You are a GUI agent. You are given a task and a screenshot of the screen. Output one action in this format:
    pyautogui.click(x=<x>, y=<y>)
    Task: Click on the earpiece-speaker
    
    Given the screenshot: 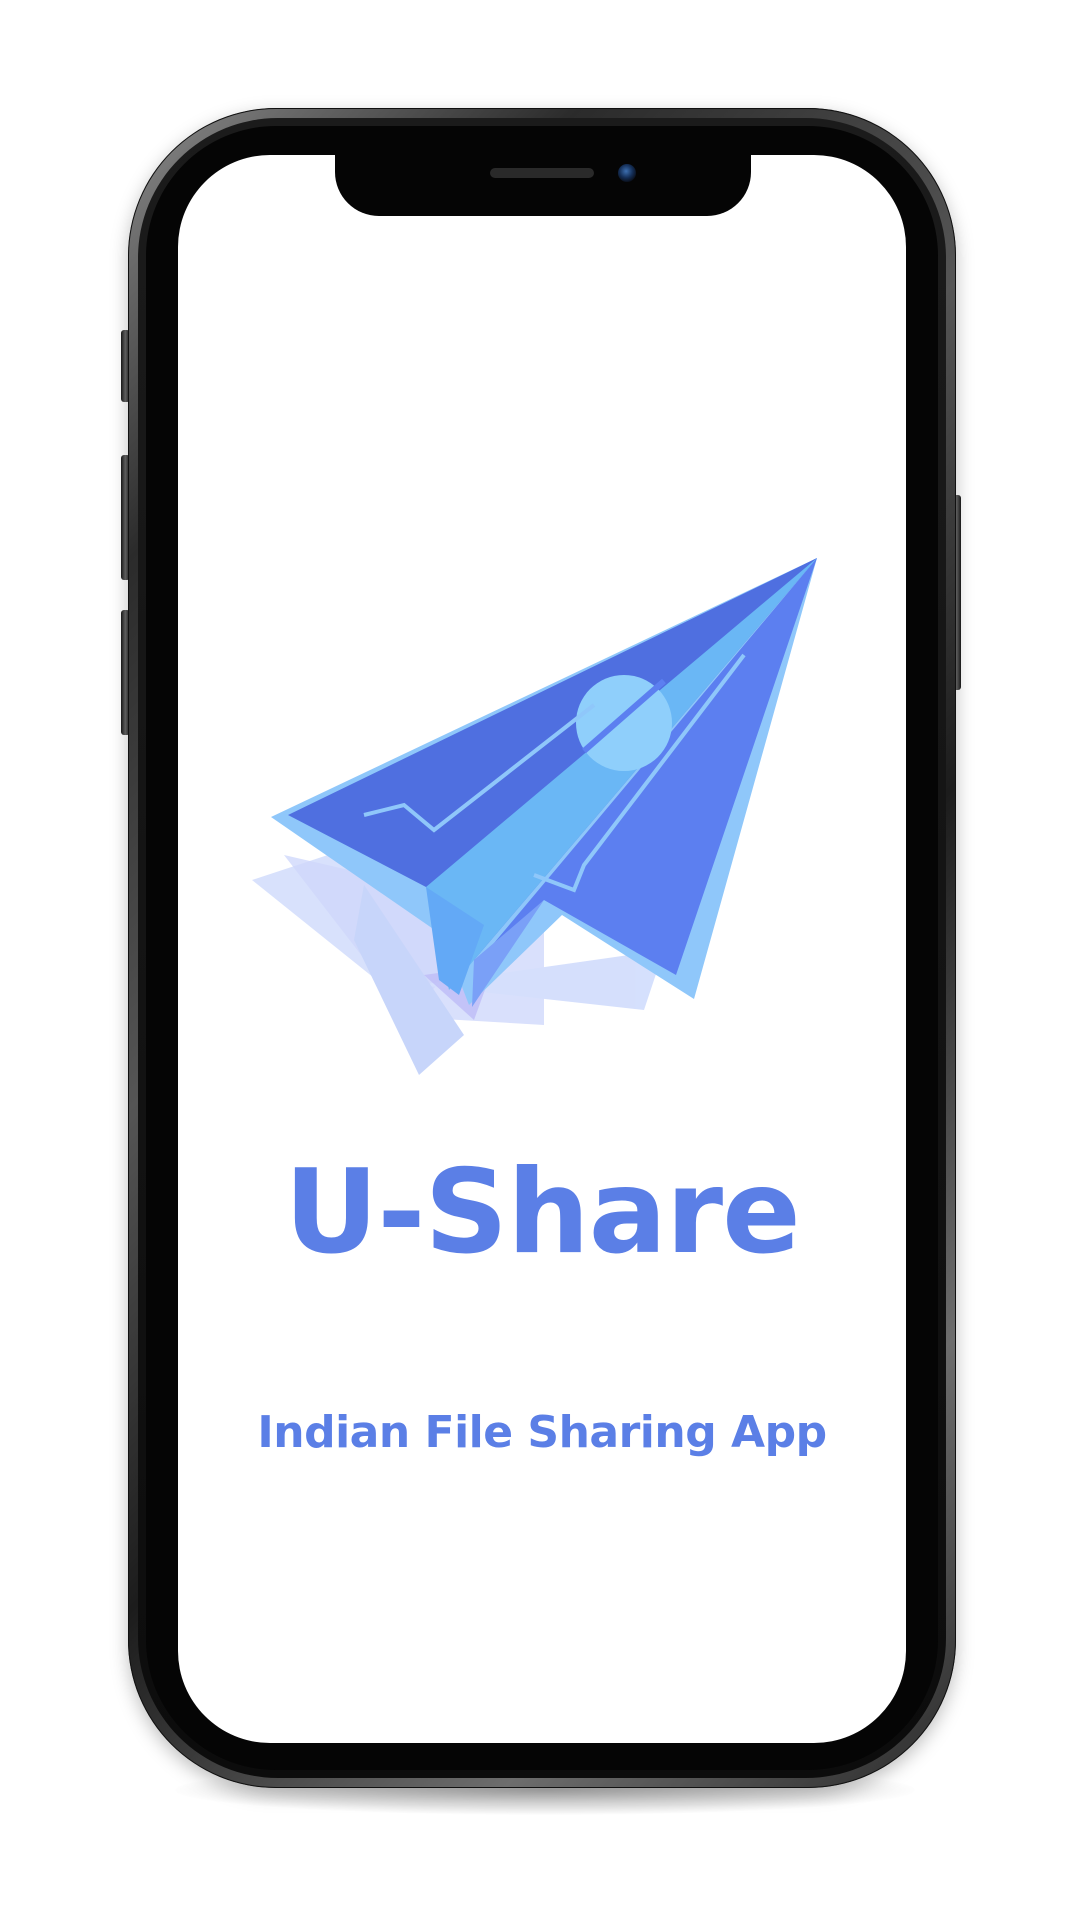 What is the action you would take?
    pyautogui.click(x=542, y=173)
    